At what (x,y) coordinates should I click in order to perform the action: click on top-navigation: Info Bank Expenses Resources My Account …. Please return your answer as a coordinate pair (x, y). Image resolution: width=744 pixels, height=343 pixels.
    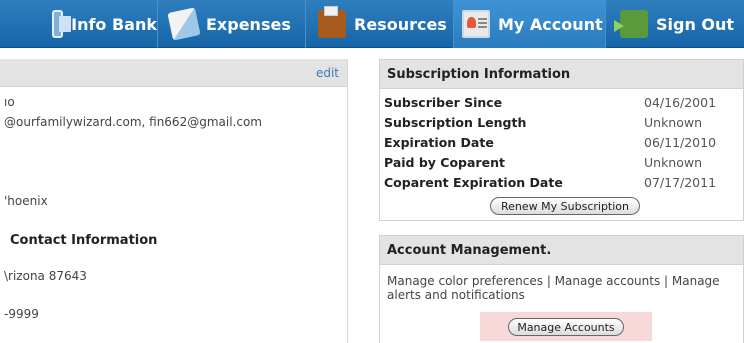
    Looking at the image, I should click on (372, 24).